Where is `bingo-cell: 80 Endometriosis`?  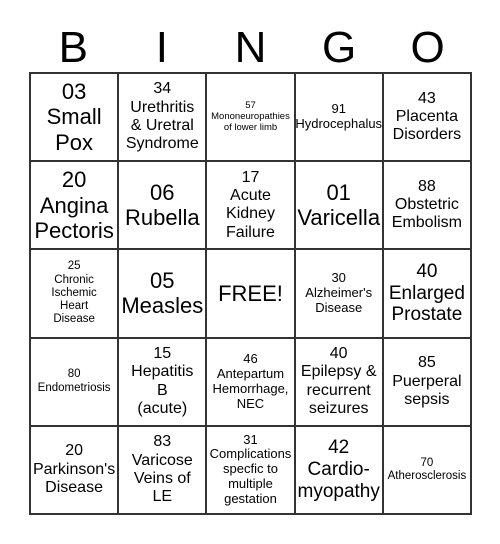 bingo-cell: 80 Endometriosis is located at coordinates (74, 381).